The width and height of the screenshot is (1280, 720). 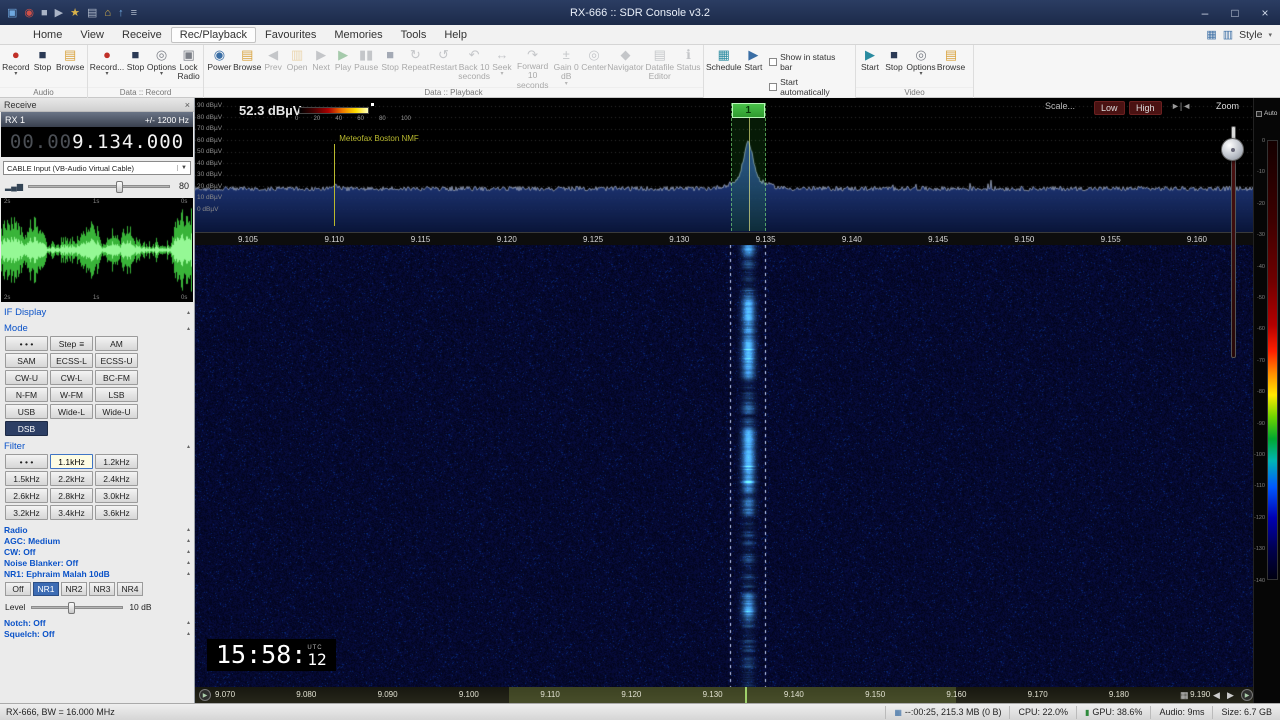 What do you see at coordinates (870, 66) in the screenshot?
I see `video-start-button: ▶ Start` at bounding box center [870, 66].